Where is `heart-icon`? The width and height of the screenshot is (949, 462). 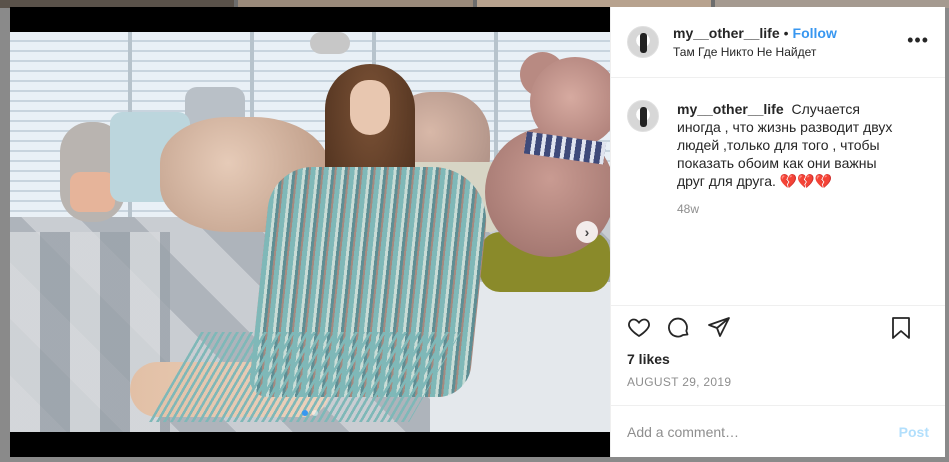 heart-icon is located at coordinates (639, 327).